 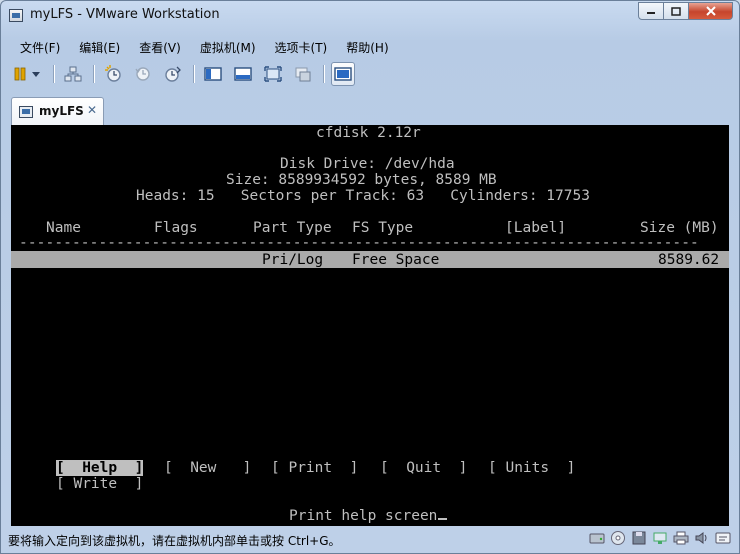 I want to click on console-view-icon, so click(x=343, y=74).